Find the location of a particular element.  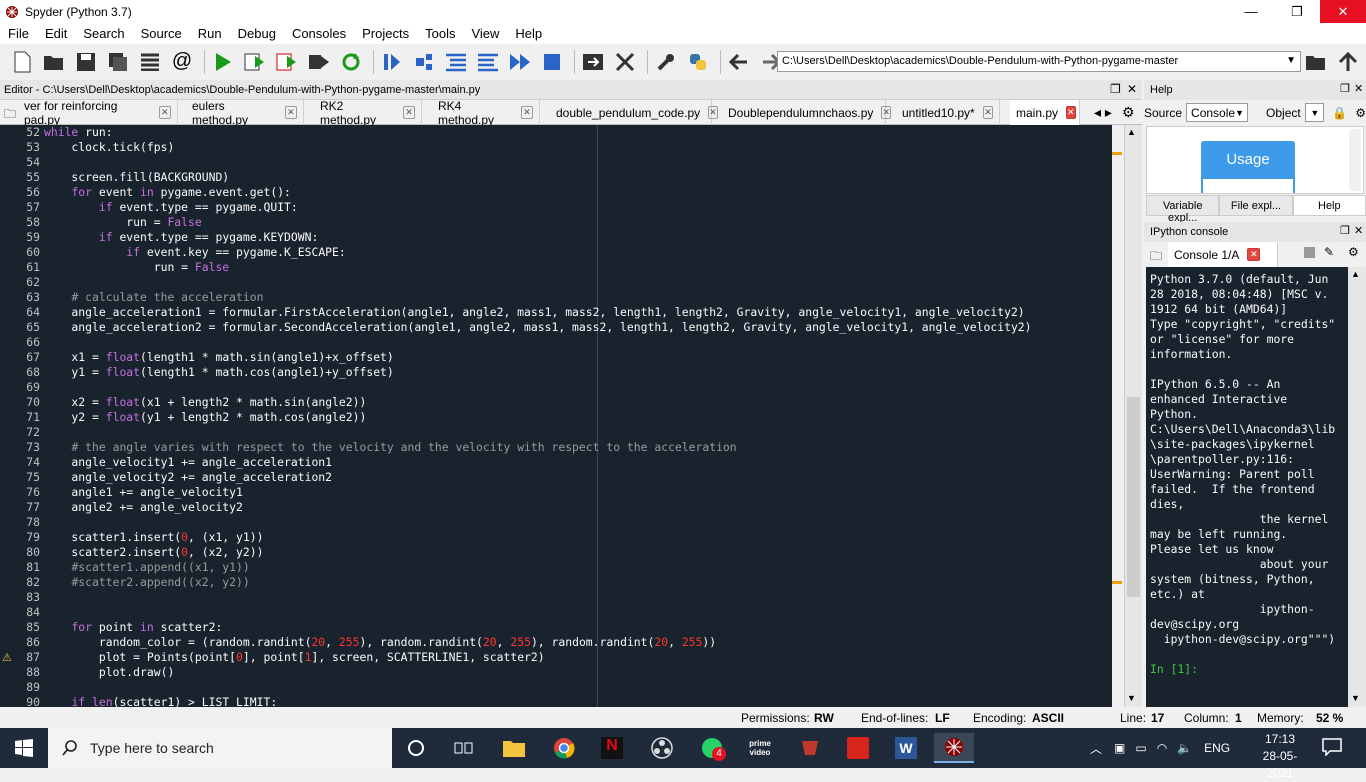

taskbar-search: Type here to search is located at coordinates (220, 748).